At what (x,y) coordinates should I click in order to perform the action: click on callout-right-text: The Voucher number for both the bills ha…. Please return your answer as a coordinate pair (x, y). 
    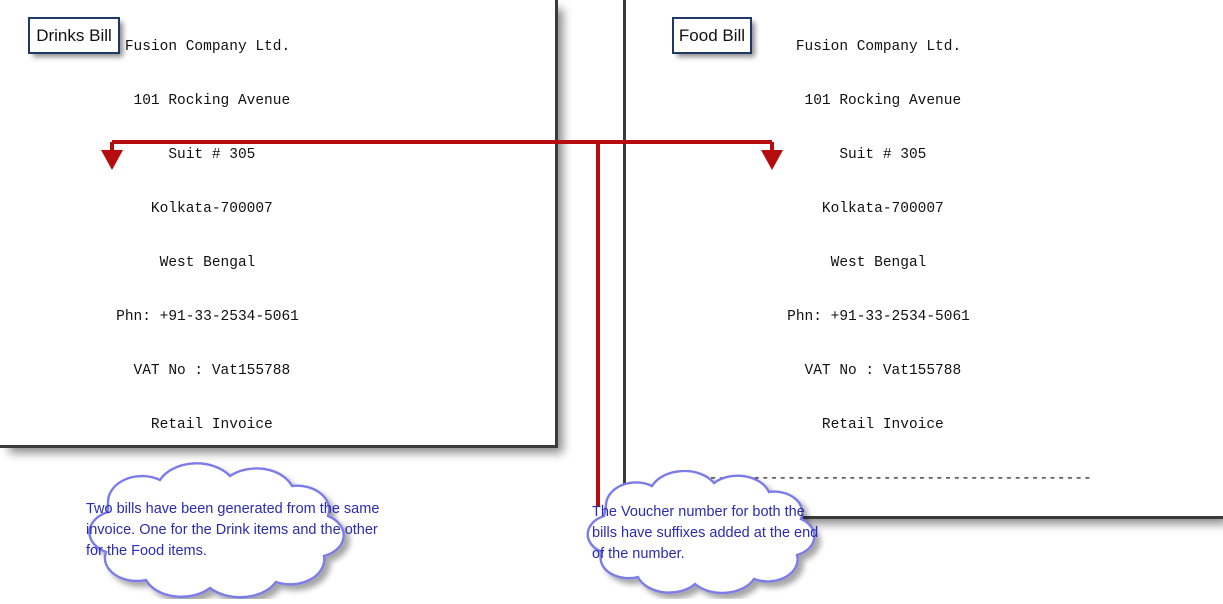
    Looking at the image, I should click on (705, 533).